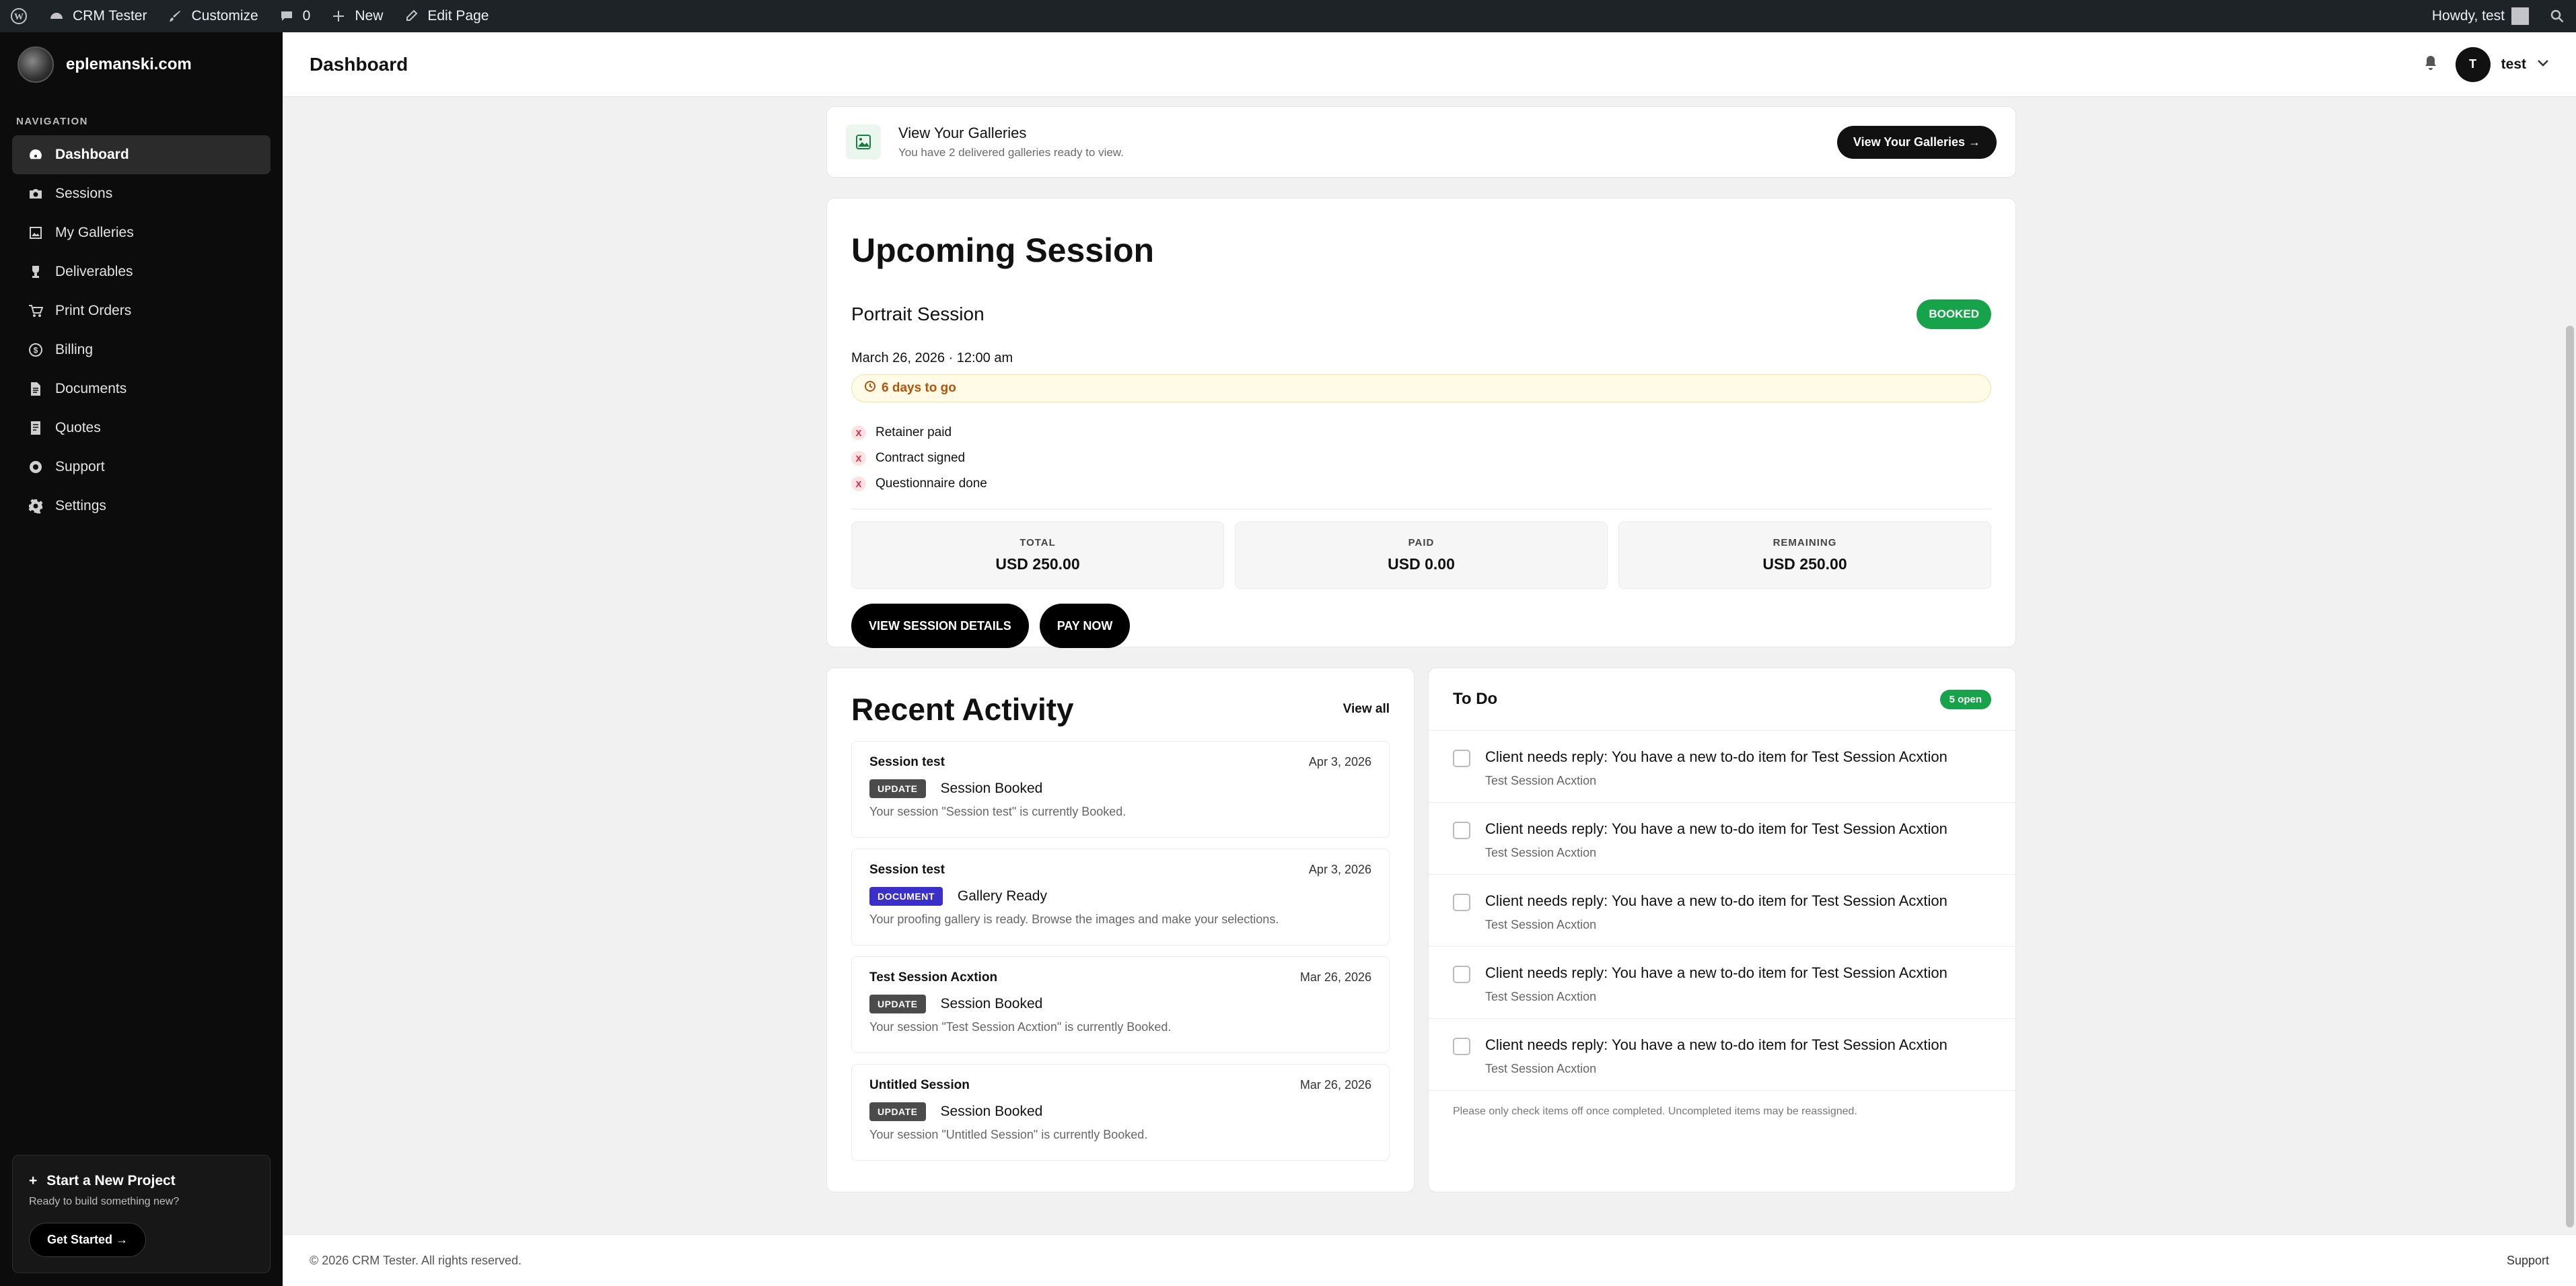 The width and height of the screenshot is (2576, 1286). I want to click on sidebar-item-label: Billing, so click(74, 349).